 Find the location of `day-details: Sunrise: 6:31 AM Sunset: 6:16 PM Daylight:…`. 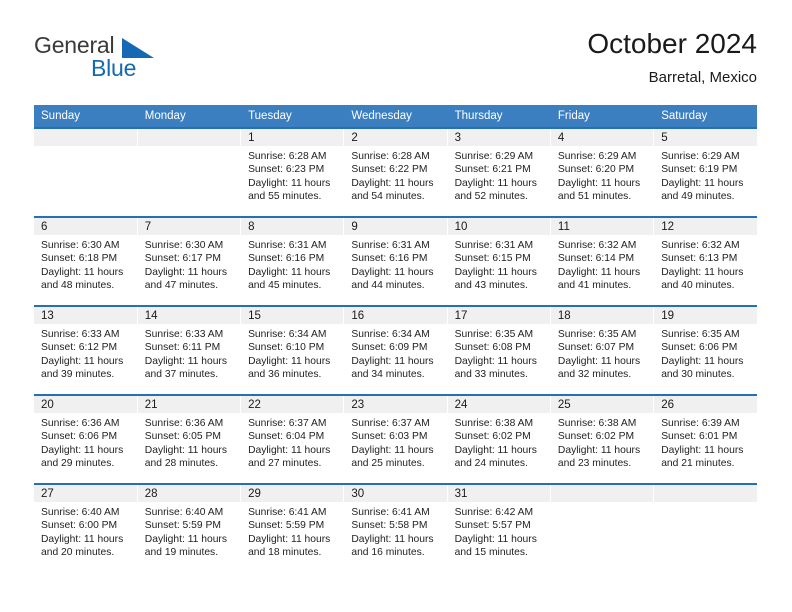

day-details: Sunrise: 6:31 AM Sunset: 6:16 PM Daylight:… is located at coordinates (395, 264).